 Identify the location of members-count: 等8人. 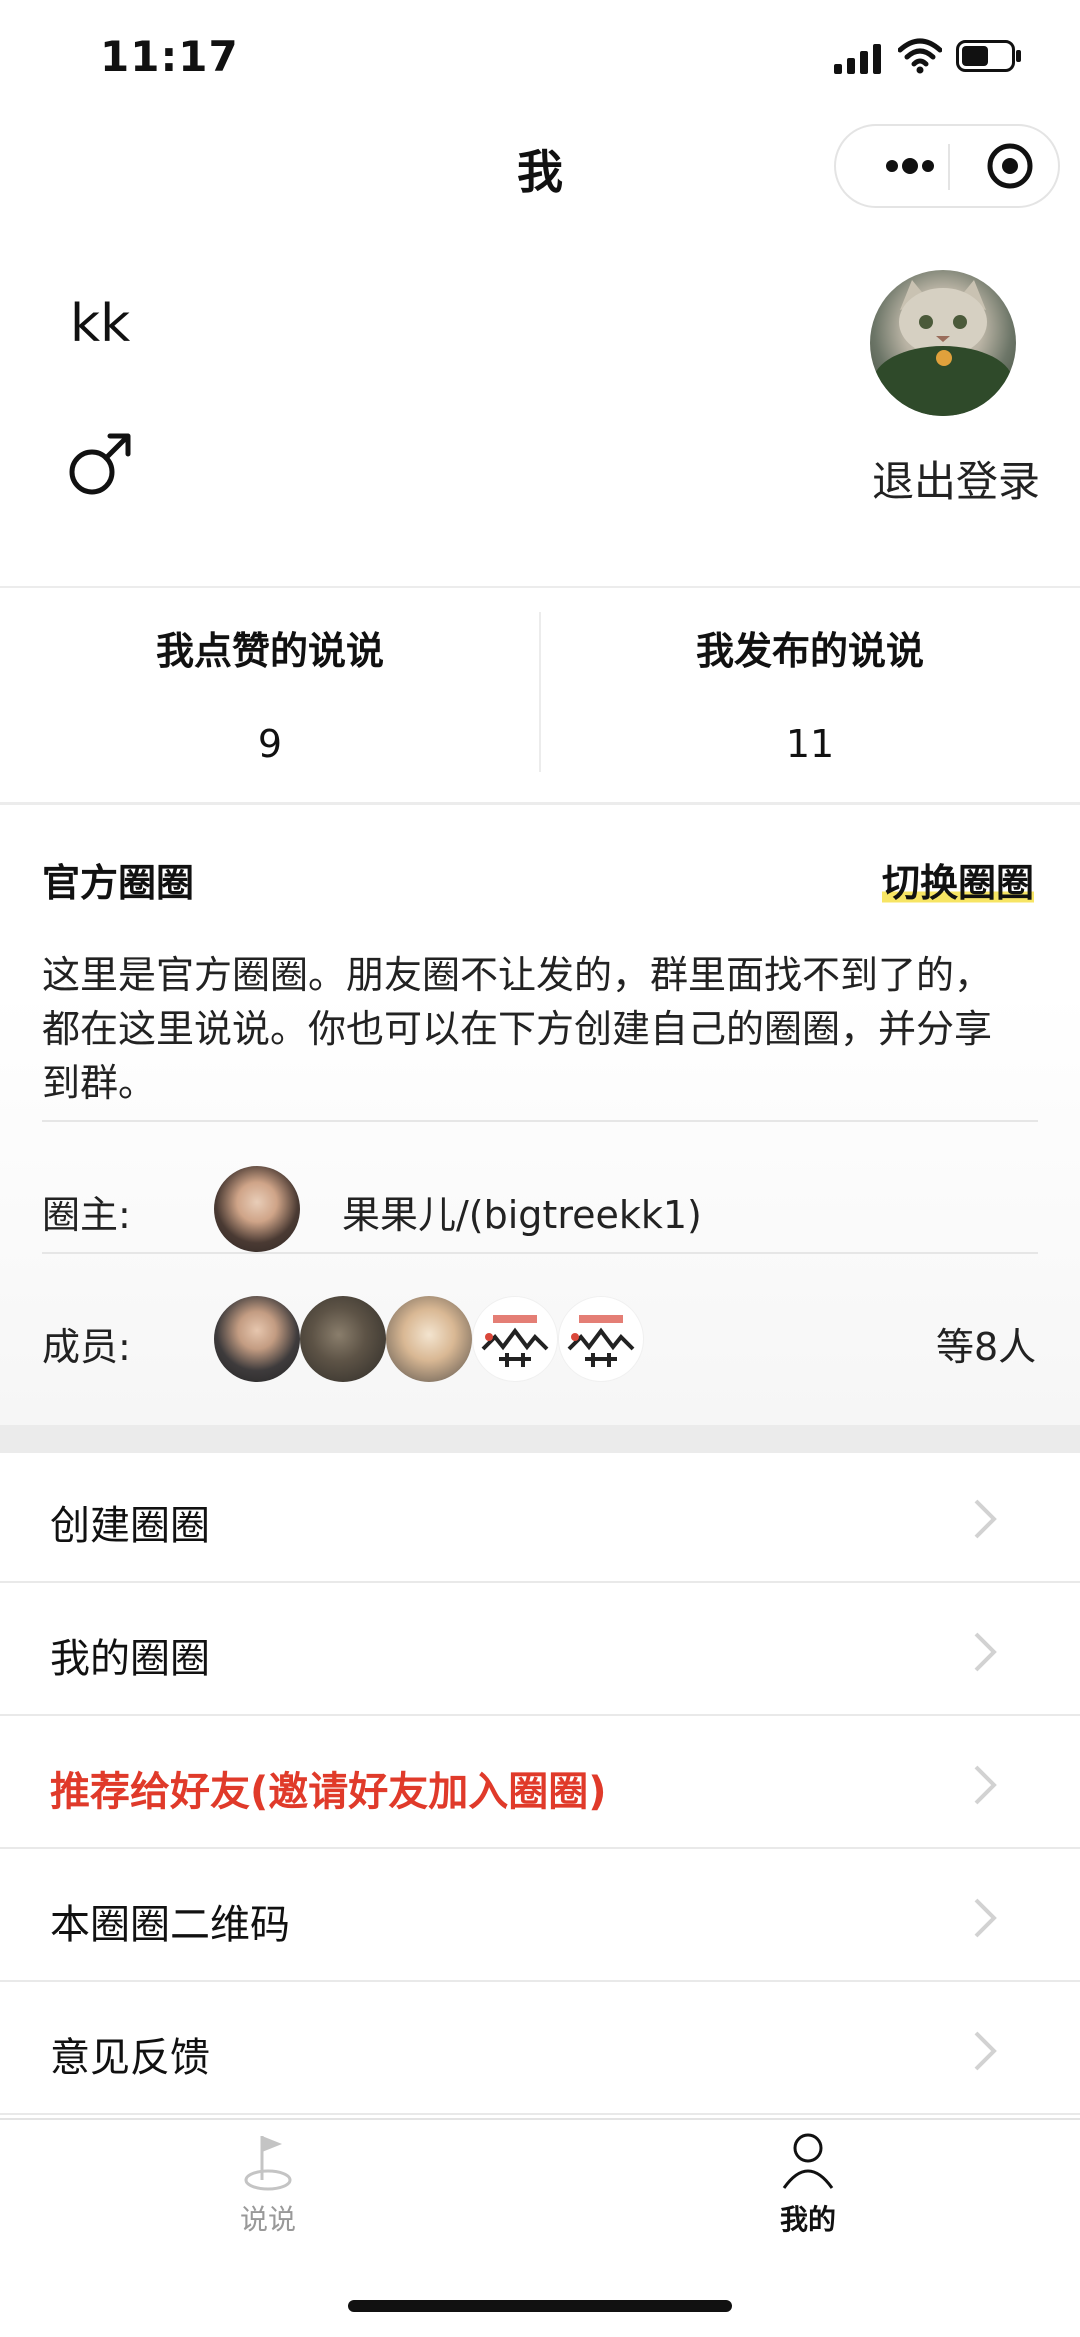
(986, 1343).